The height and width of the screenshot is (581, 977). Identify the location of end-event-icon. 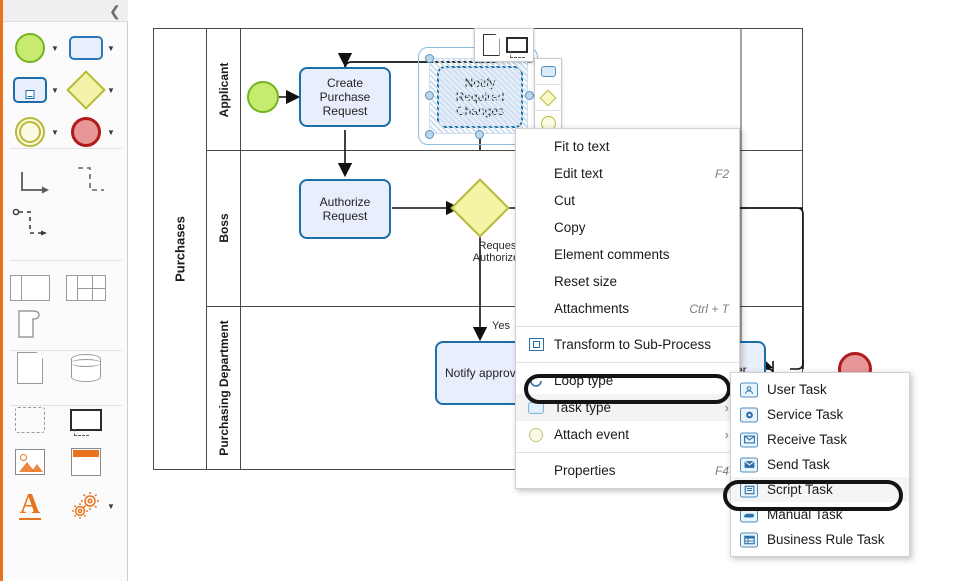
(86, 132).